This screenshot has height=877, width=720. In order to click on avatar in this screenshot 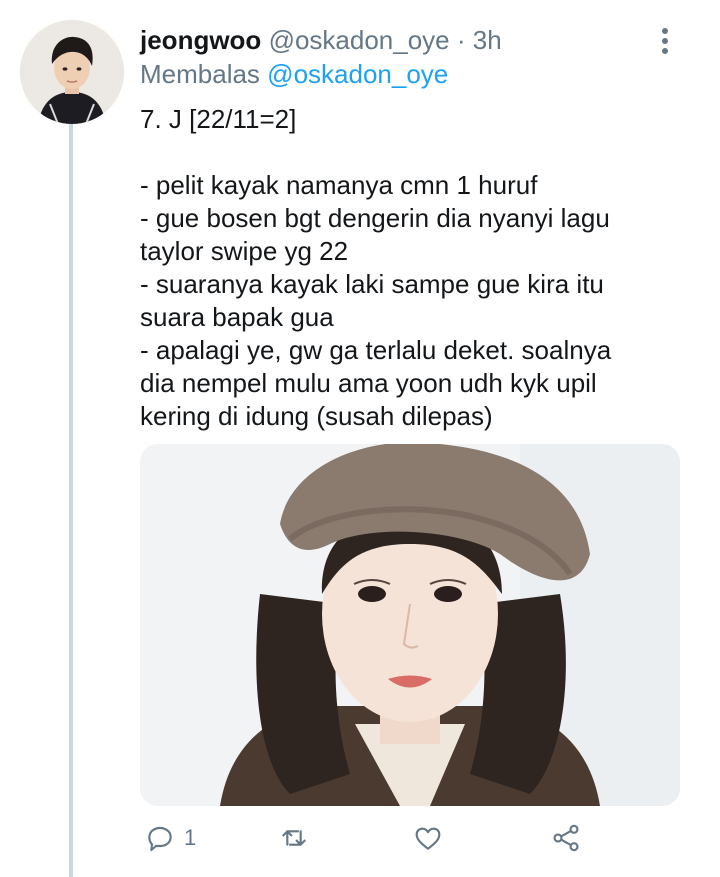, I will do `click(72, 72)`.